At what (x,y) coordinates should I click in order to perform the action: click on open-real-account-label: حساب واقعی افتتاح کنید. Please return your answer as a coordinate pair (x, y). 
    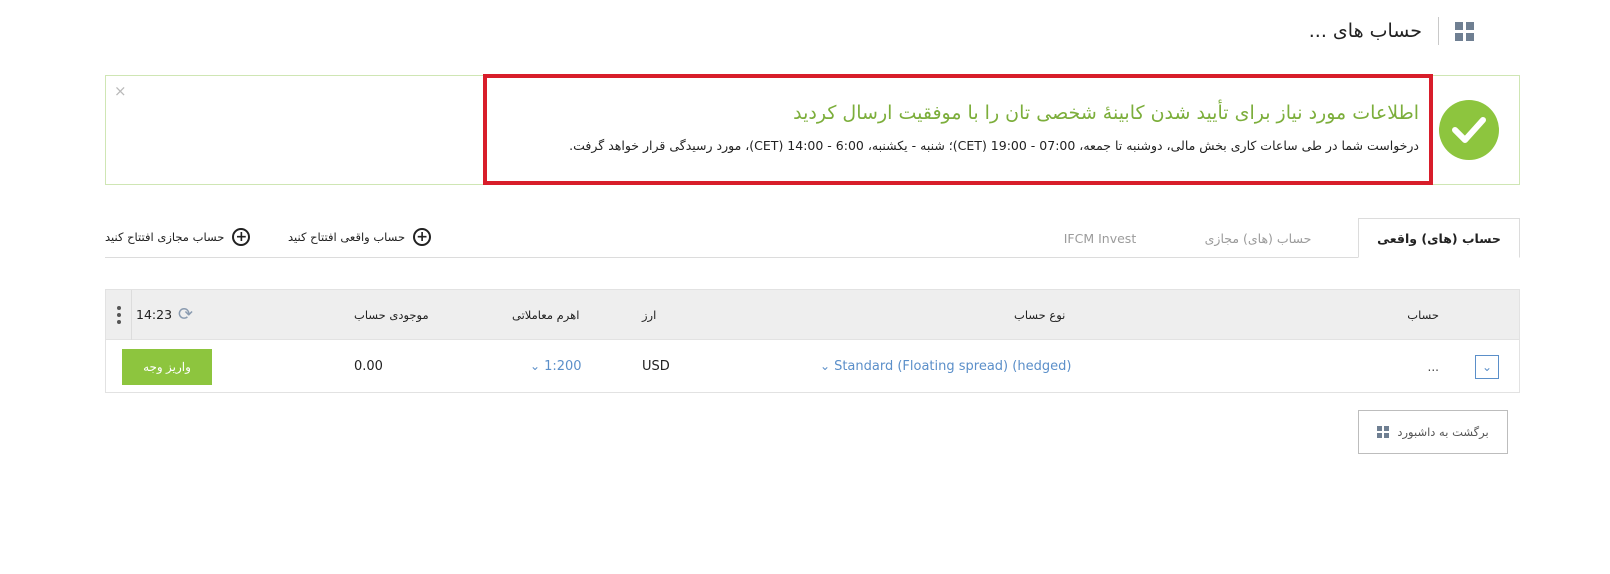
    Looking at the image, I should click on (347, 237).